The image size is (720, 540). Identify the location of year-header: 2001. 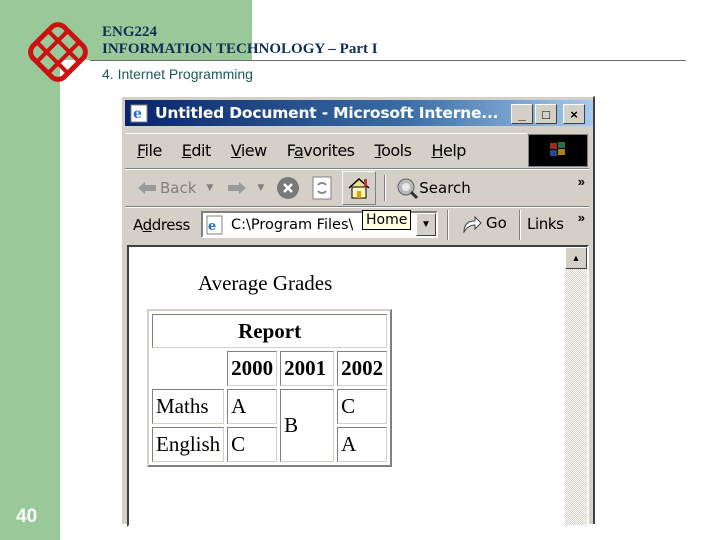
(307, 368).